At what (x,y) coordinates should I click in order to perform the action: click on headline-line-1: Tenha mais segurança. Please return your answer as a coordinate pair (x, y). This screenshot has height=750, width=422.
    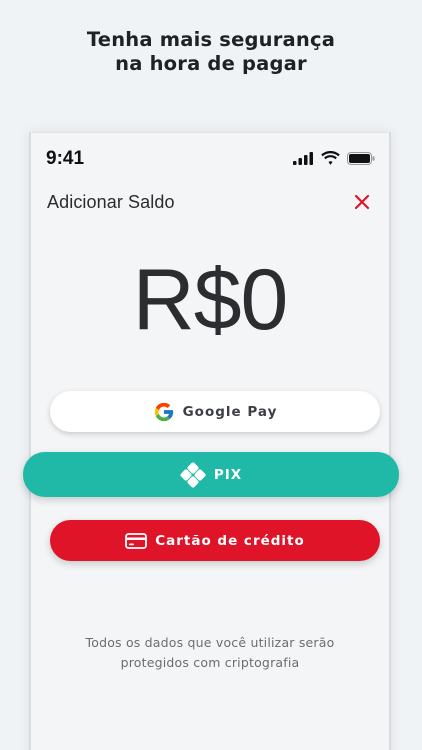
    Looking at the image, I should click on (211, 39).